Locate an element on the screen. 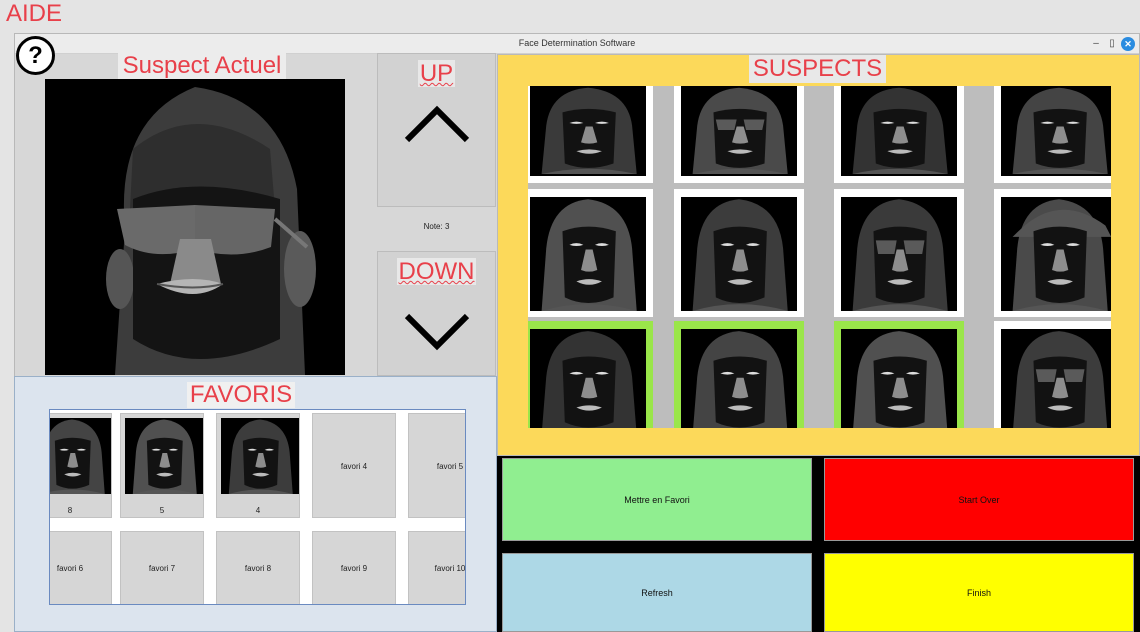 Image resolution: width=1140 pixels, height=632 pixels. favori-slot: favori 7 is located at coordinates (162, 567).